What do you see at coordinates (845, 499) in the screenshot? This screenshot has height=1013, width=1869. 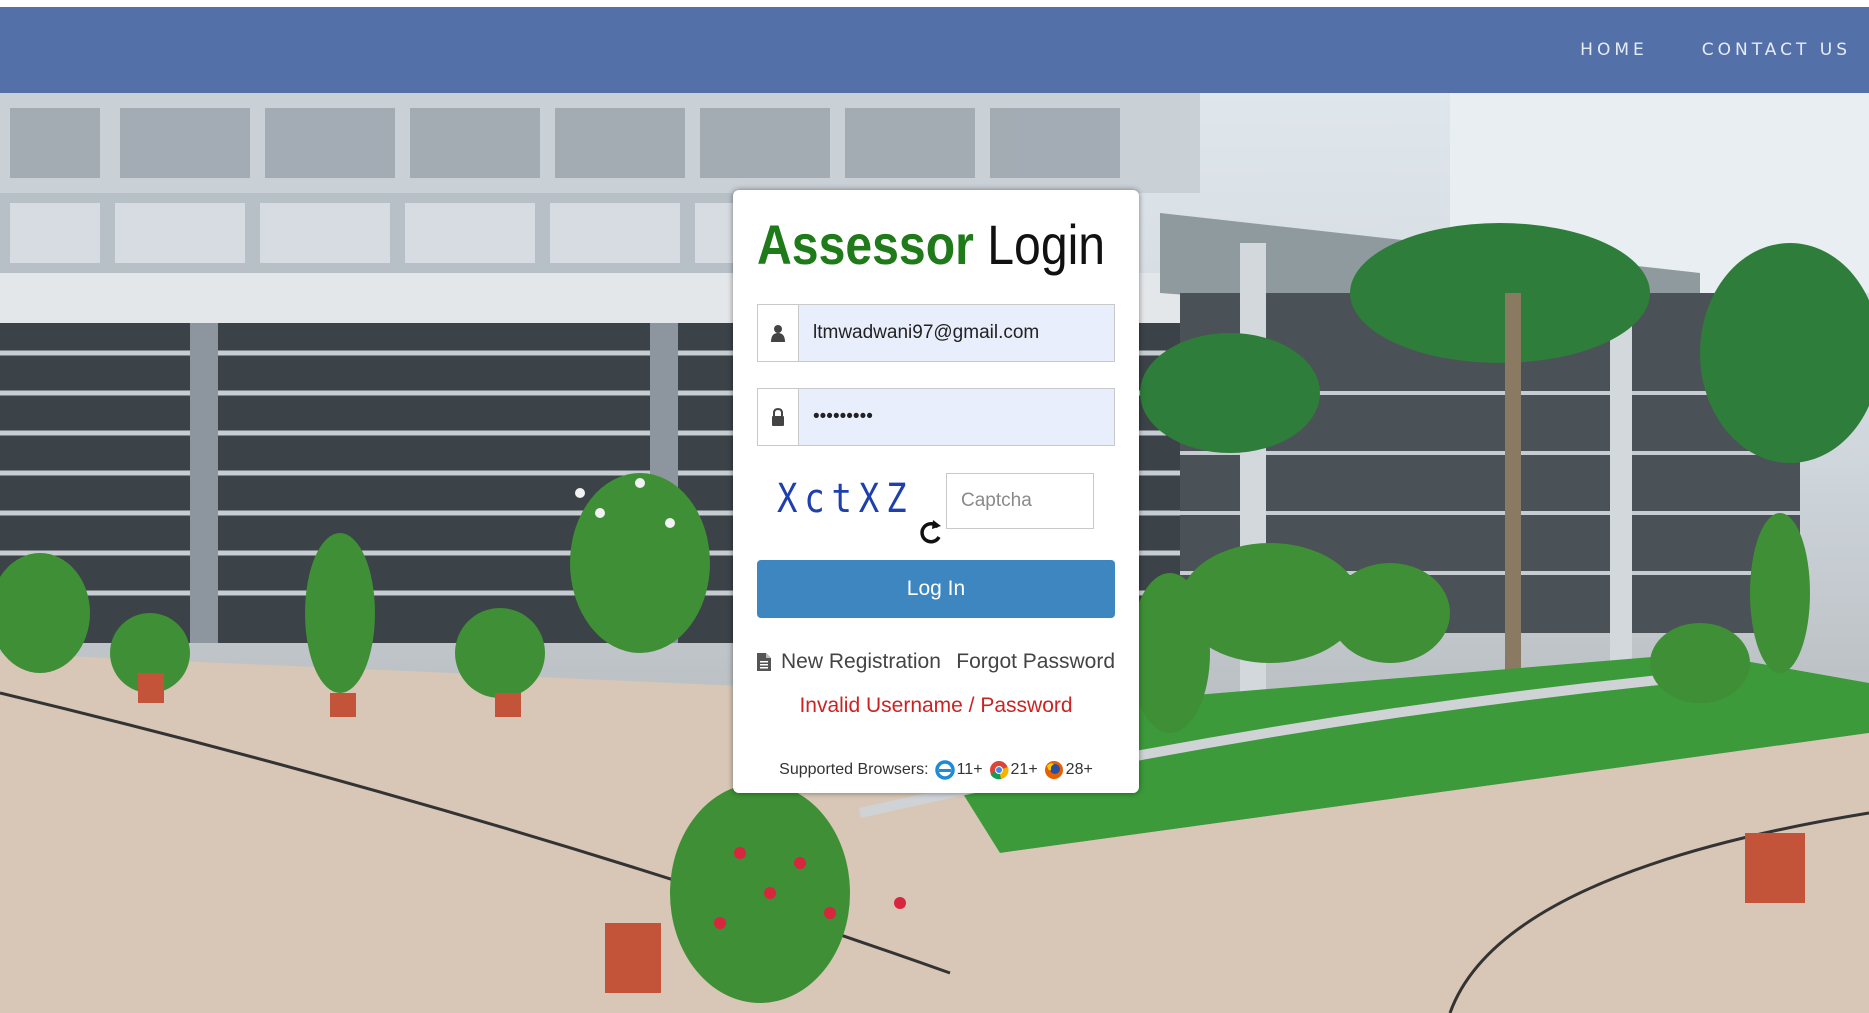 I see `captcha-image: XctXZ` at bounding box center [845, 499].